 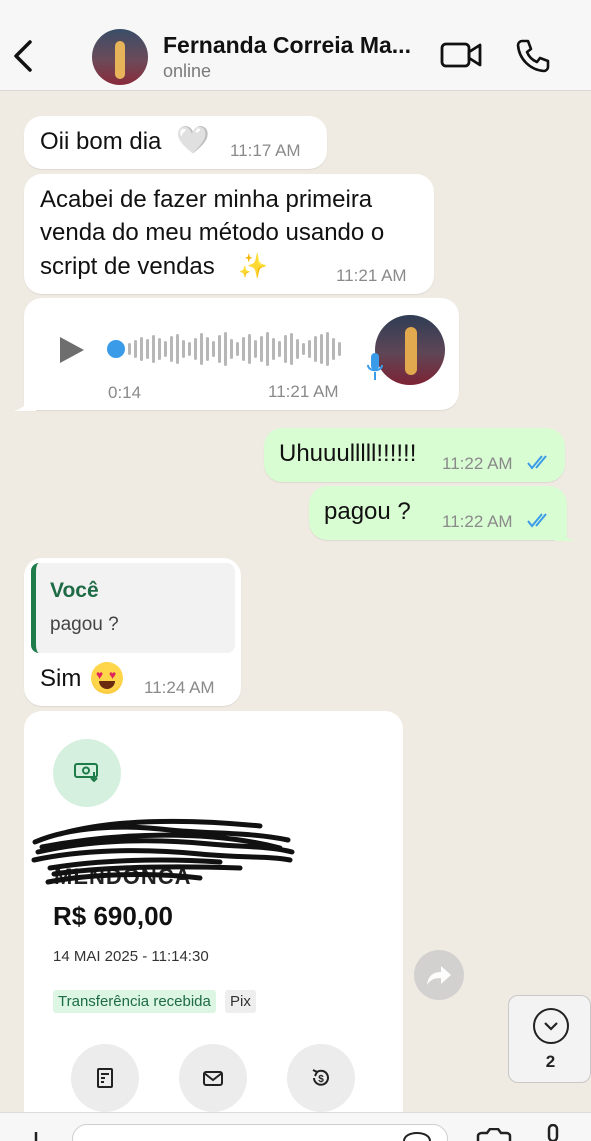 I want to click on chevron-down-circle, so click(x=551, y=1026).